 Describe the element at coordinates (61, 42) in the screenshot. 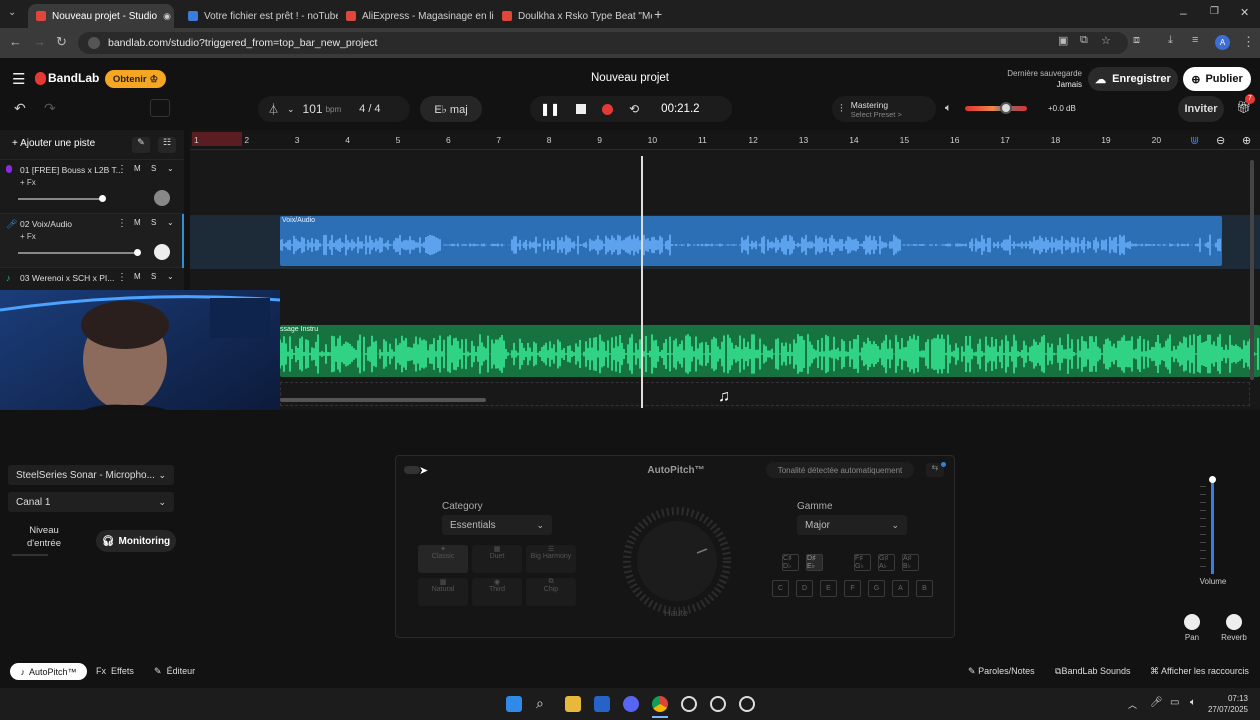

I see `reload-icon: ↻` at that location.